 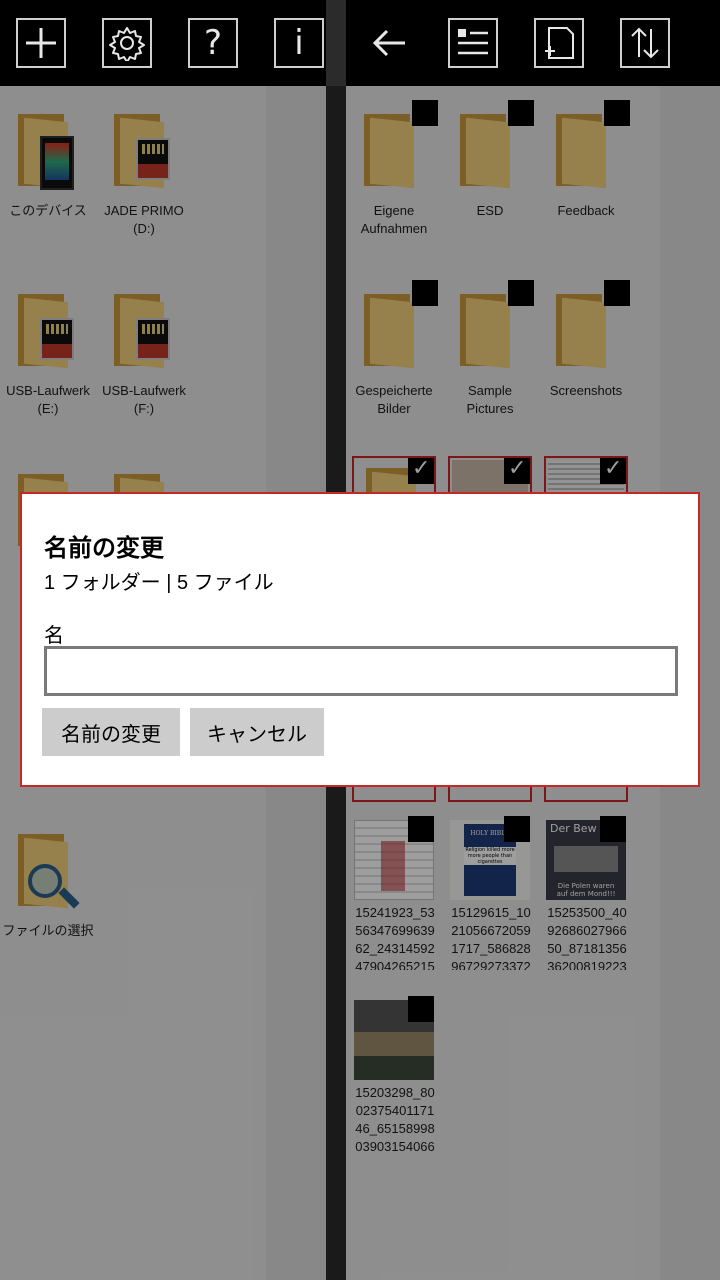 I want to click on name-input, so click(x=361, y=671).